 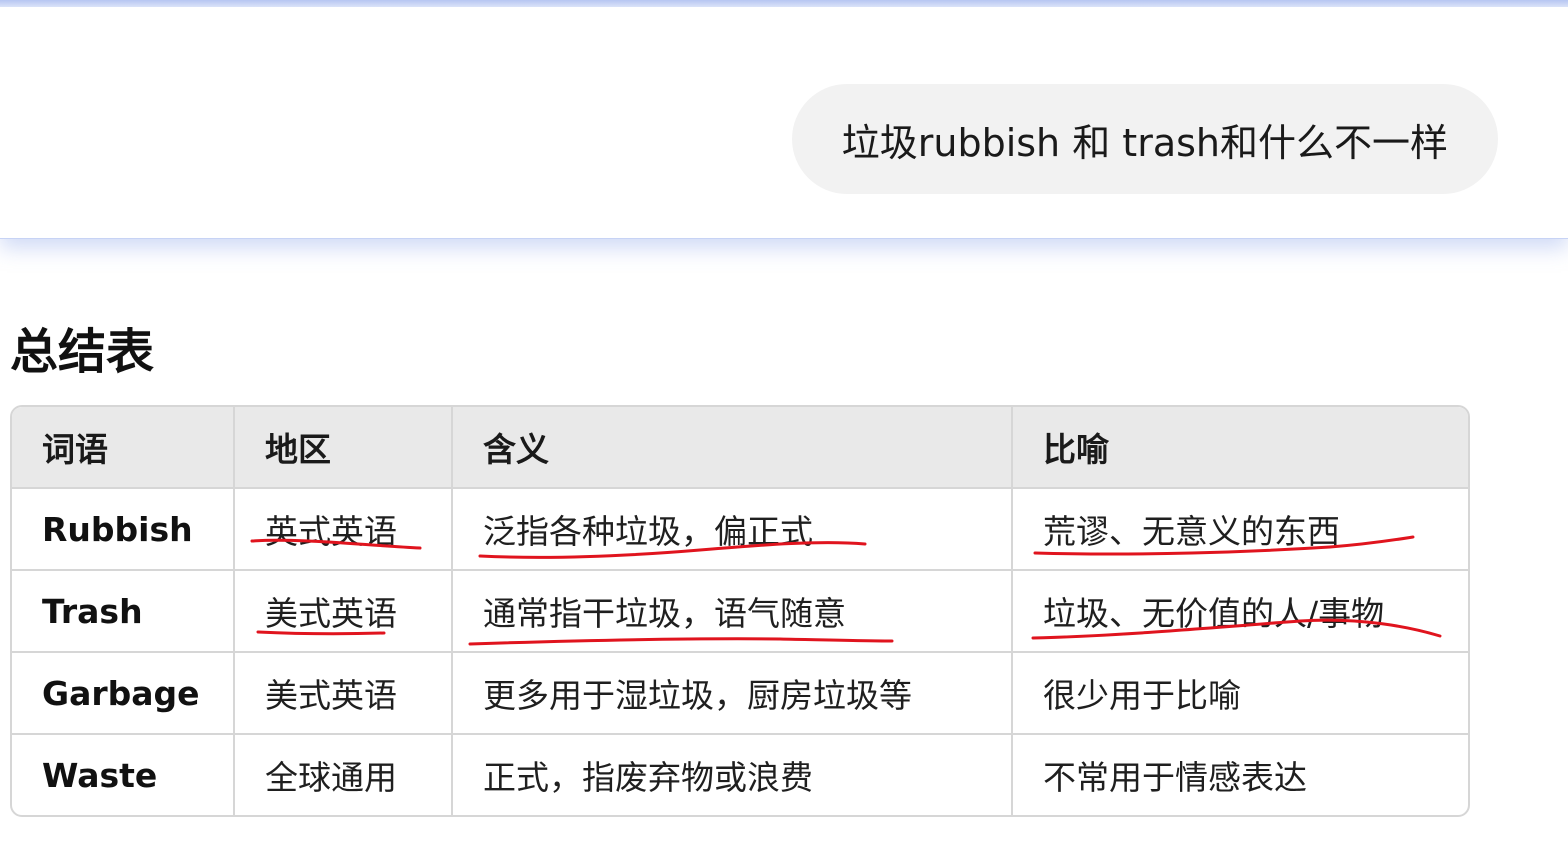 I want to click on cell-word: Trash, so click(x=123, y=611).